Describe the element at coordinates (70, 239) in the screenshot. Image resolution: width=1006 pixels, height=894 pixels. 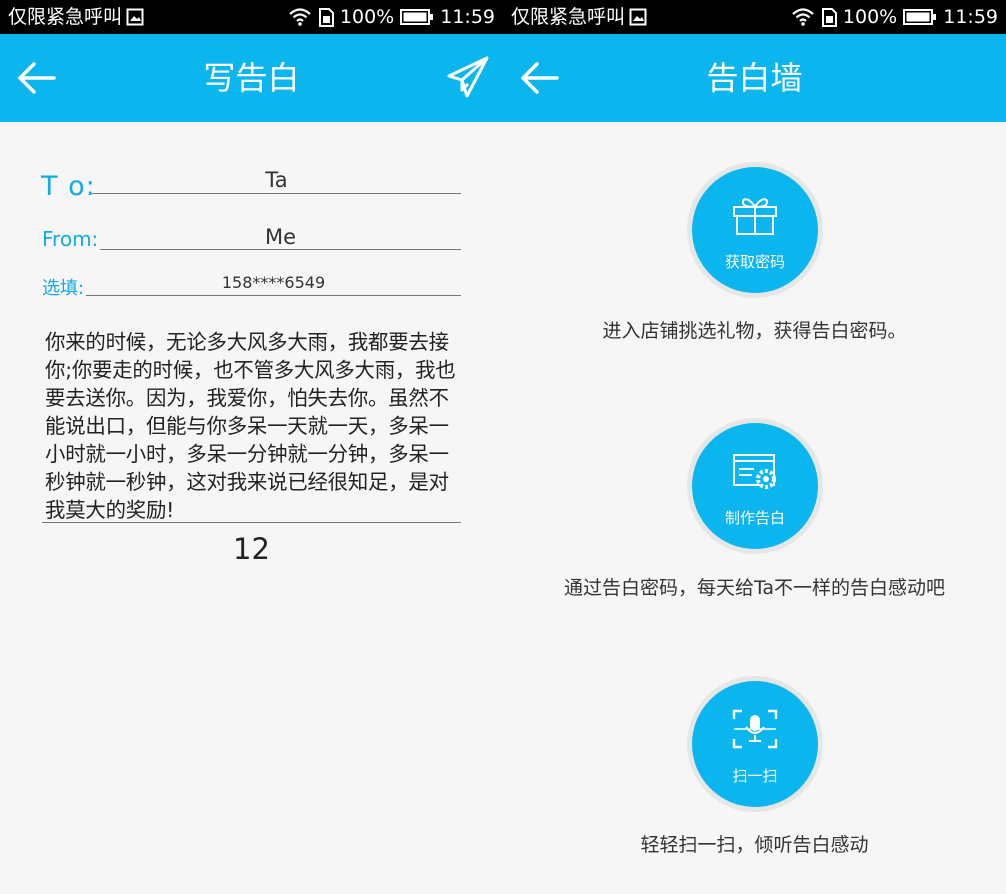
I see `from-label: From:` at that location.